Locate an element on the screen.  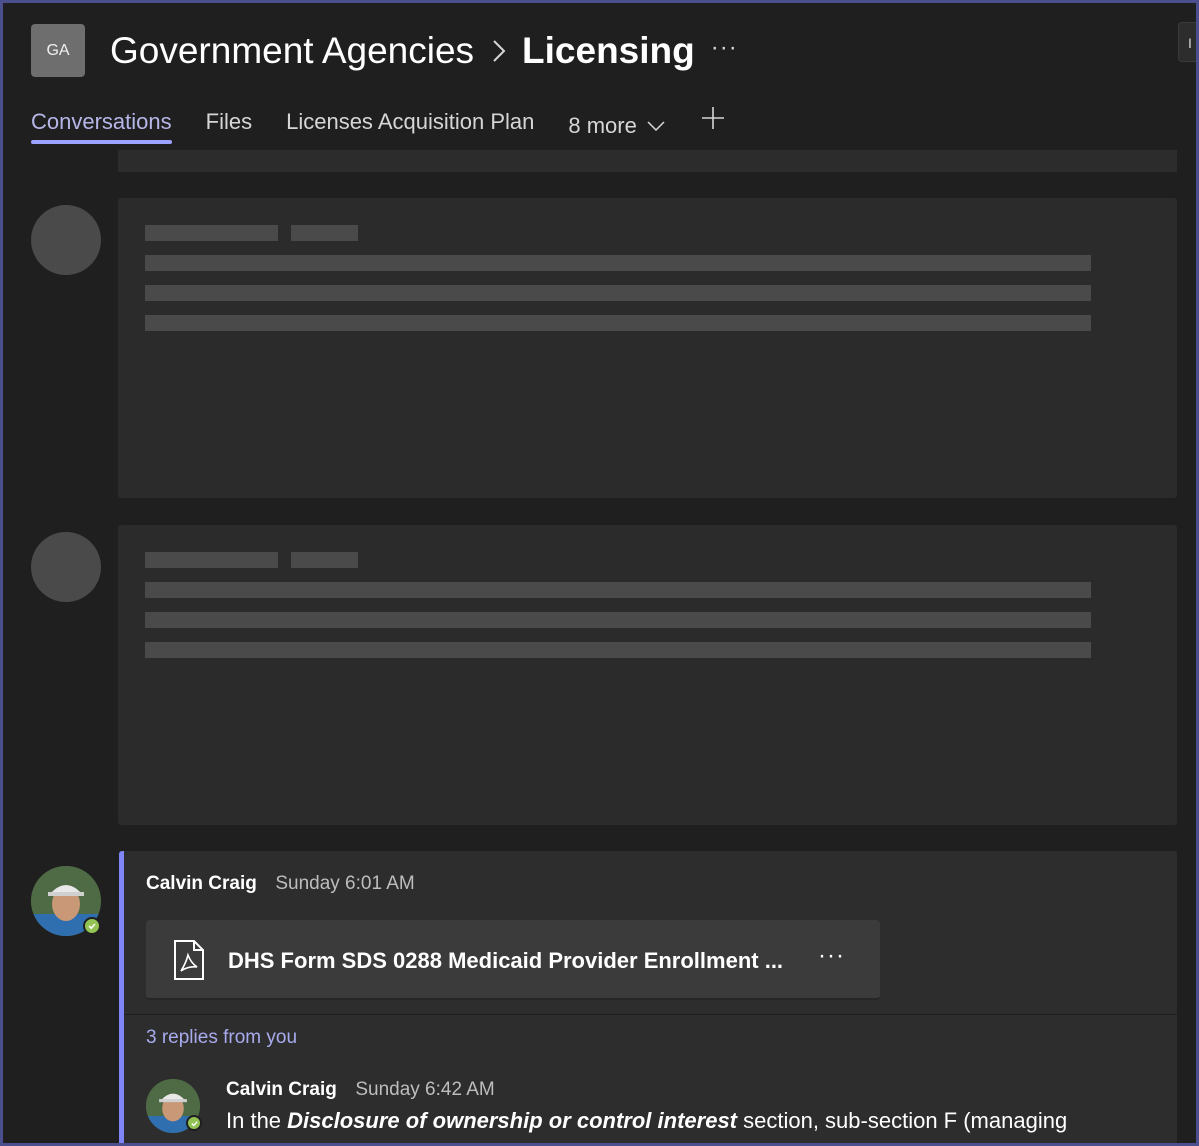
reply-text-before: In the is located at coordinates (257, 1120).